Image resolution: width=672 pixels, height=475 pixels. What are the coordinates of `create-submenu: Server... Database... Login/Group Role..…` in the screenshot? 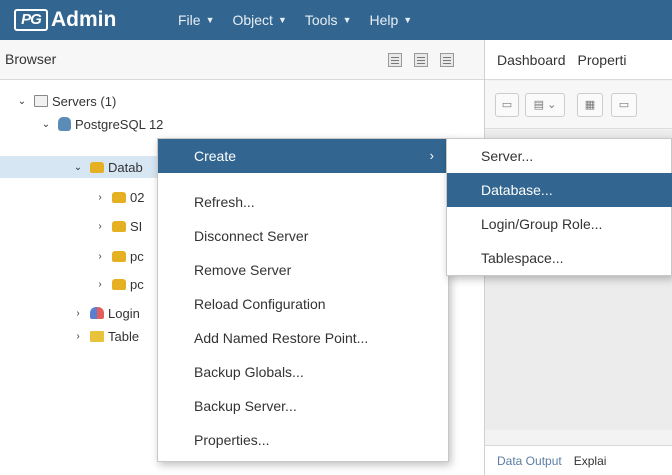 It's located at (559, 207).